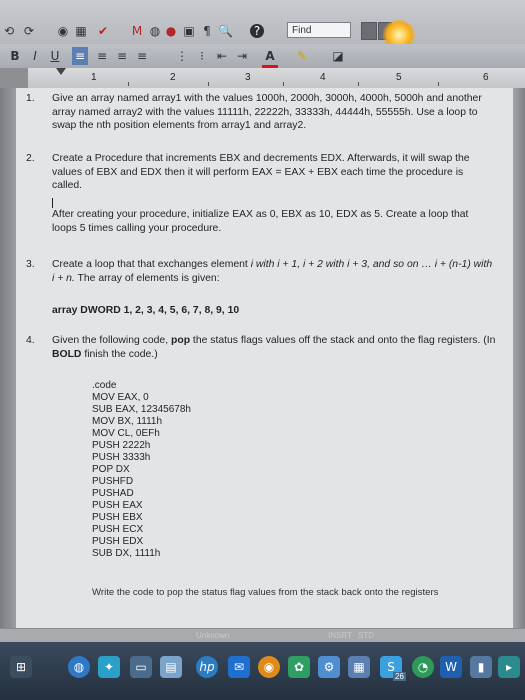  I want to click on ruler-number: 6, so click(486, 77).